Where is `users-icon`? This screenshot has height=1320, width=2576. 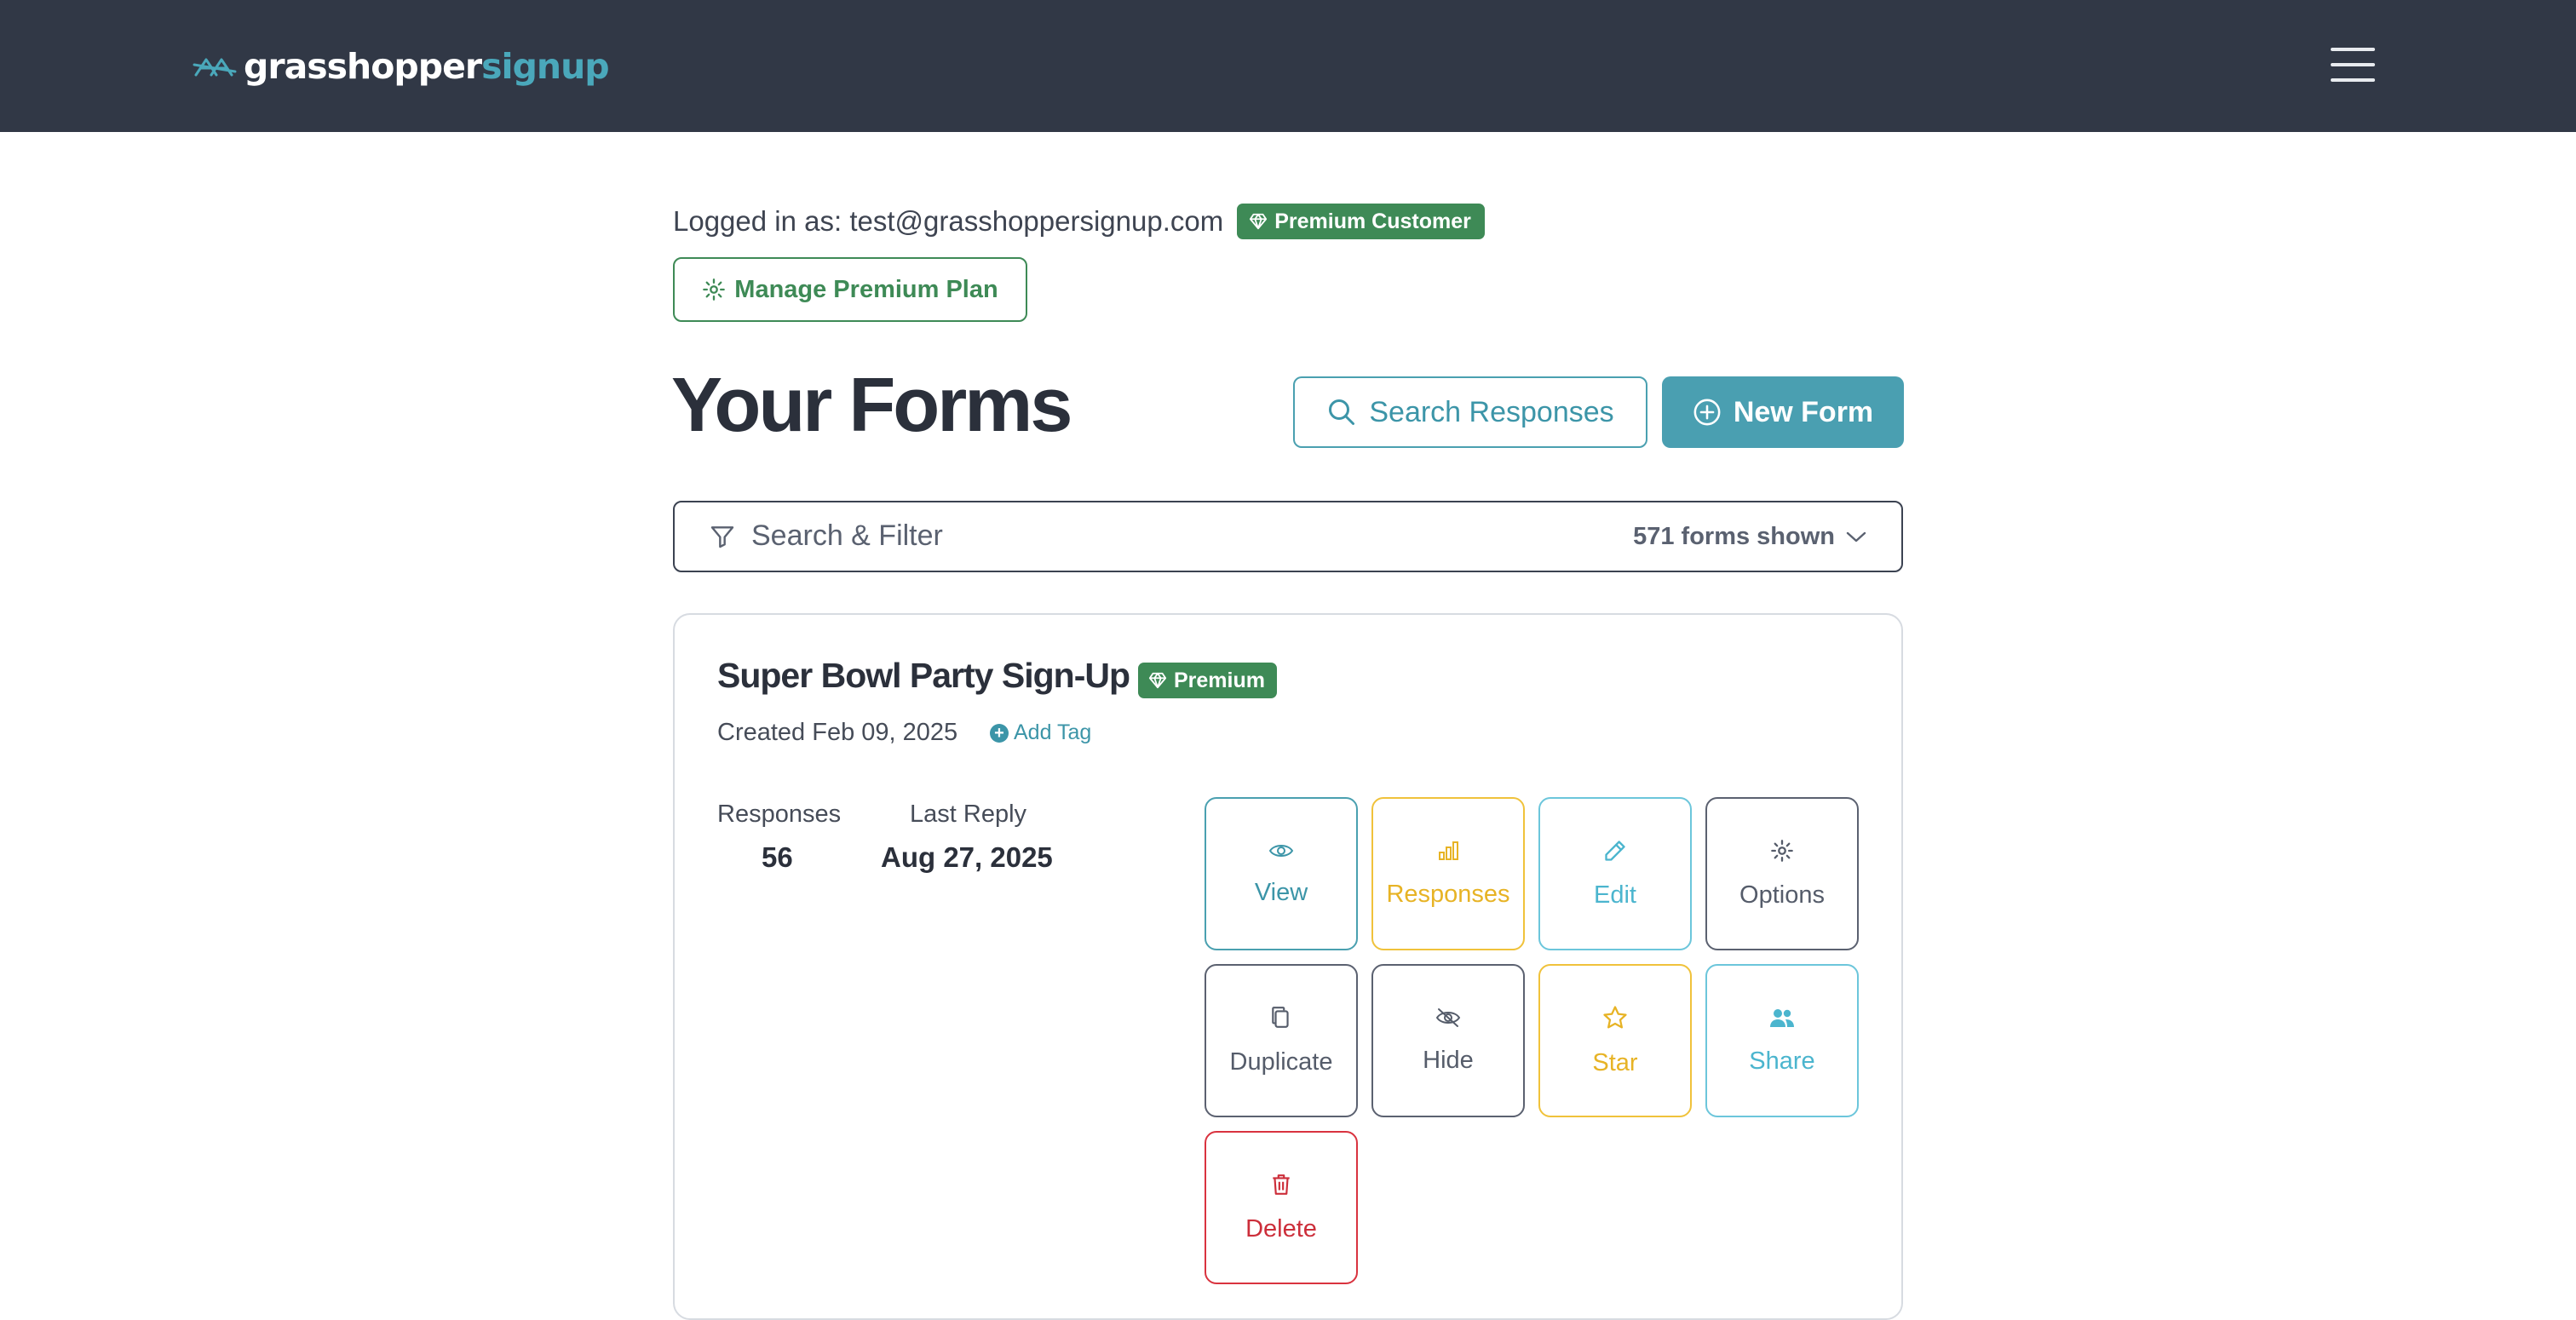
users-icon is located at coordinates (1782, 1017).